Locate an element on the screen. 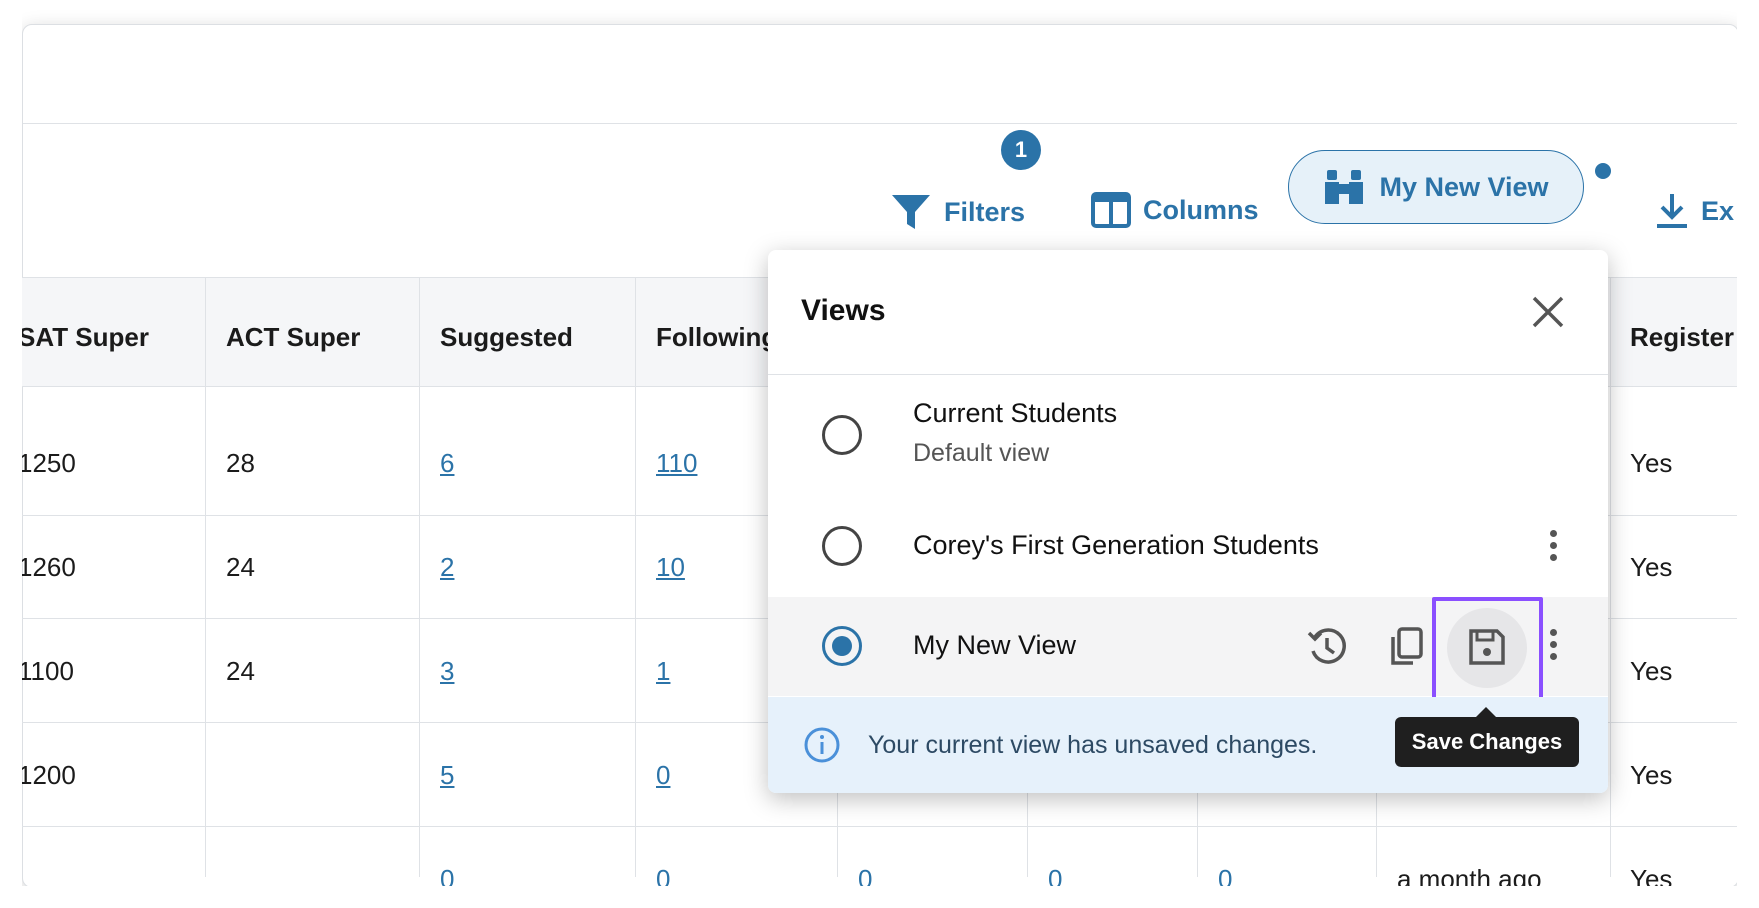  unsaved-indicator-dot is located at coordinates (1603, 171).